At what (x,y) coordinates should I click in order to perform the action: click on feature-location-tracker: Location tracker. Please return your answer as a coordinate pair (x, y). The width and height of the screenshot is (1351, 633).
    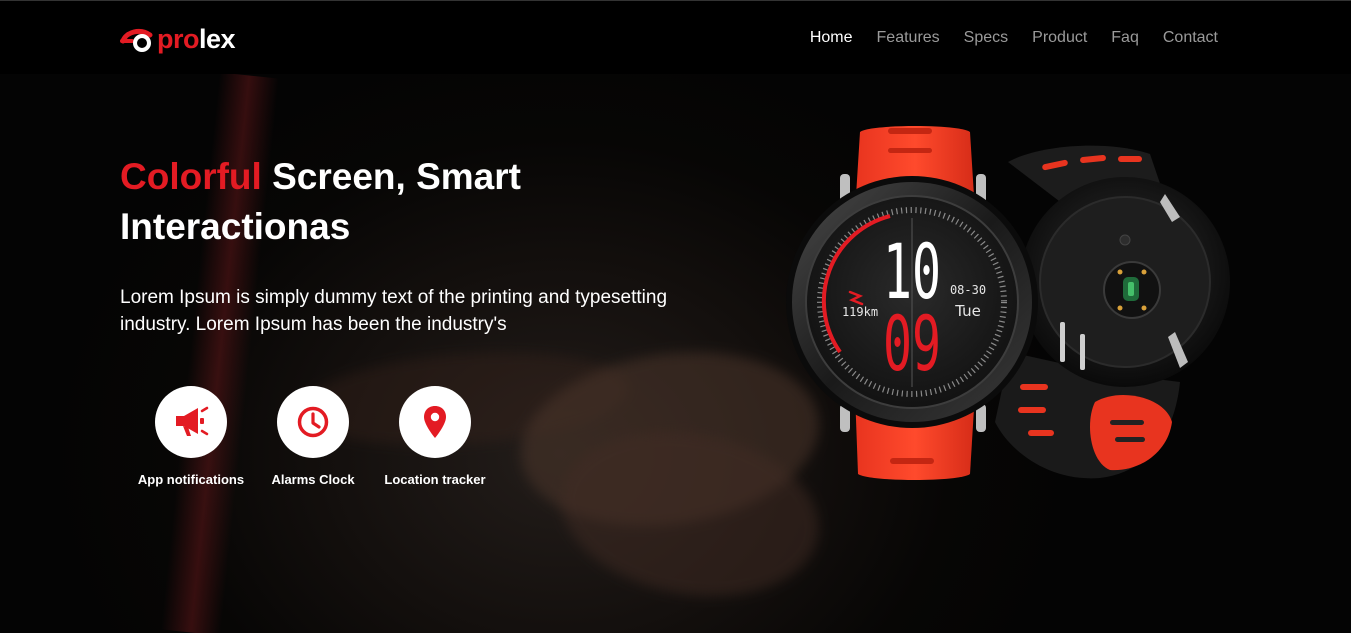
    Looking at the image, I should click on (435, 436).